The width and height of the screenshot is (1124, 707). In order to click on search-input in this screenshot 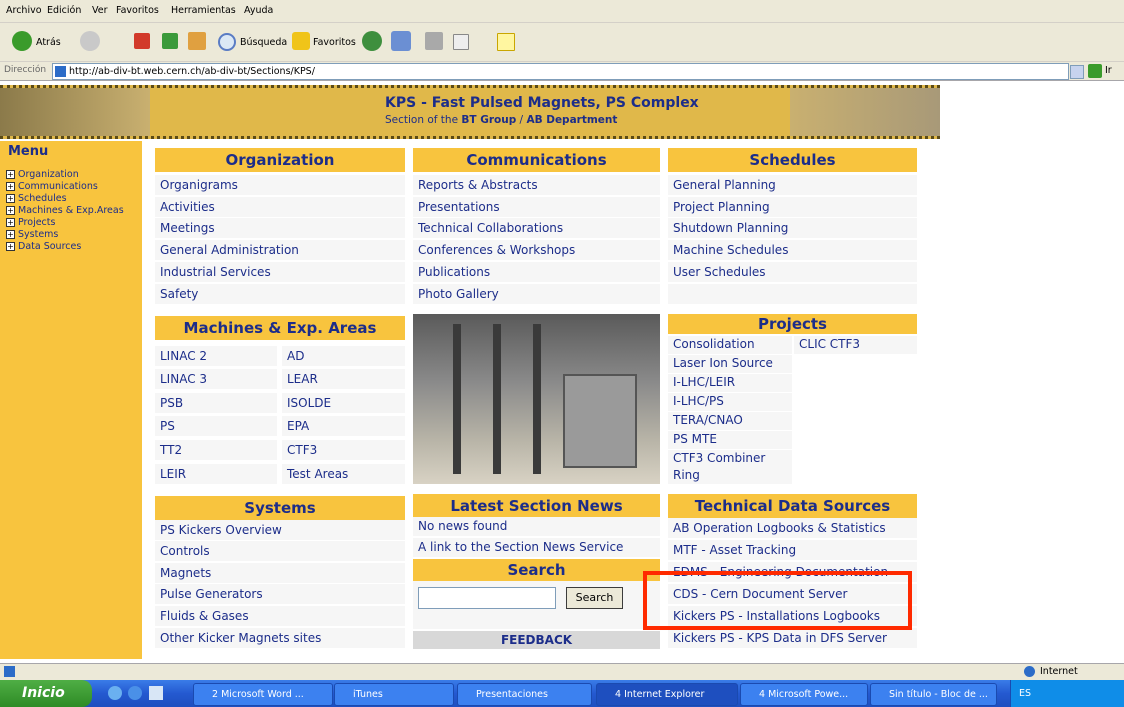, I will do `click(487, 598)`.